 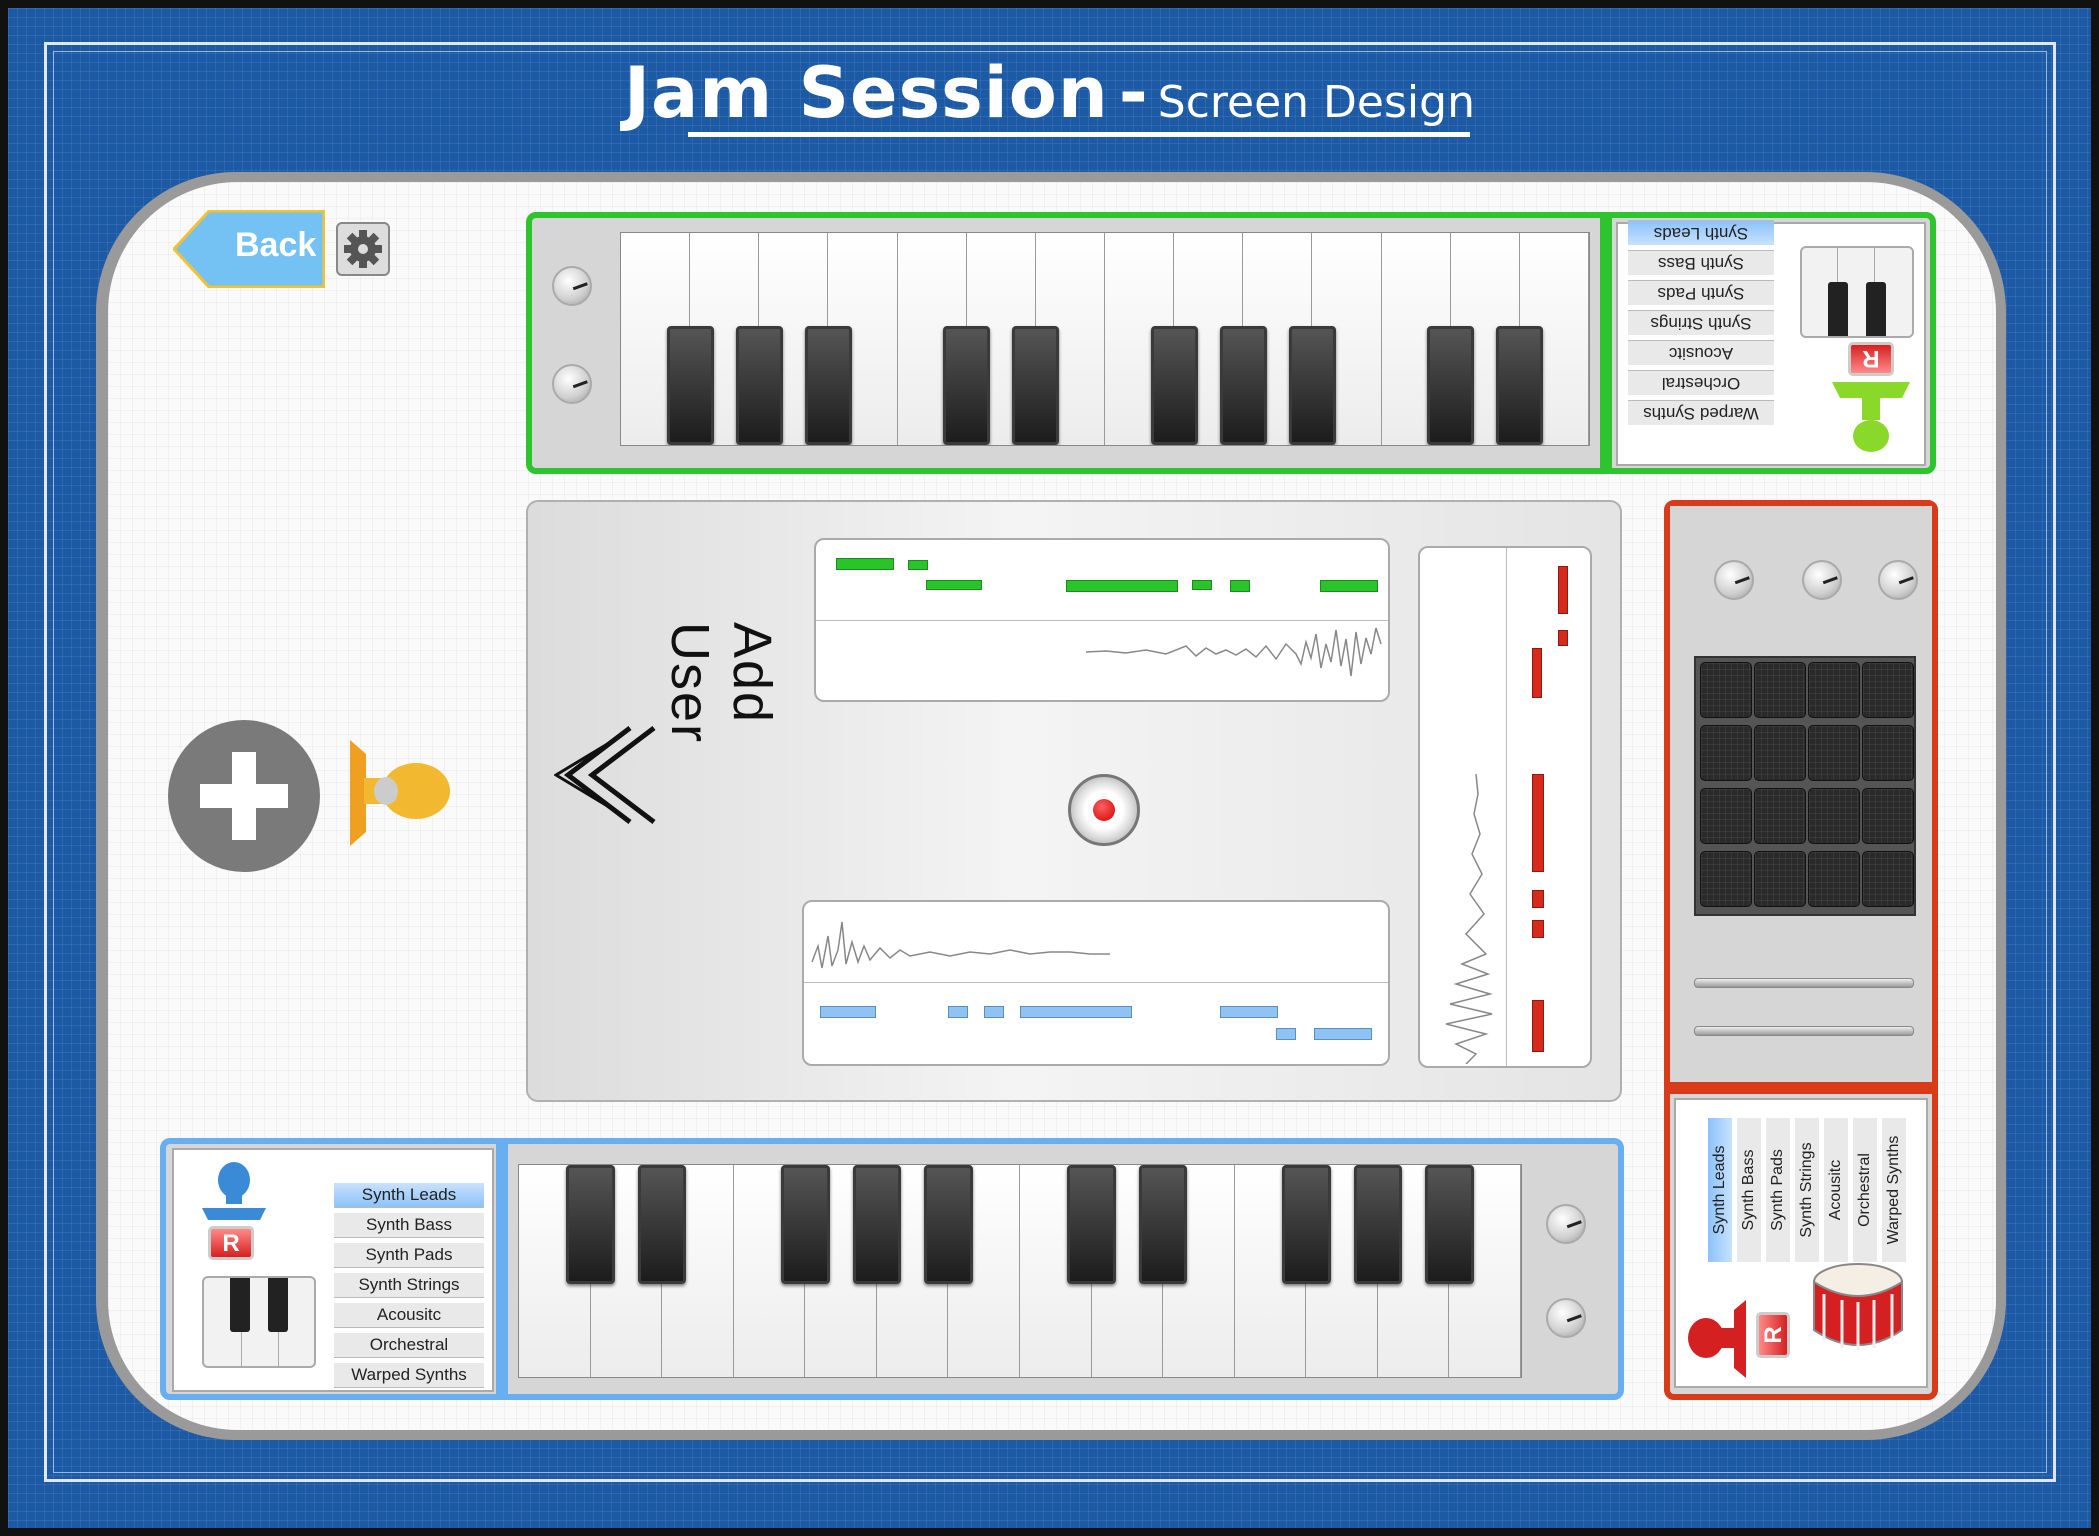 I want to click on title-main: Jam Session, so click(x=866, y=93).